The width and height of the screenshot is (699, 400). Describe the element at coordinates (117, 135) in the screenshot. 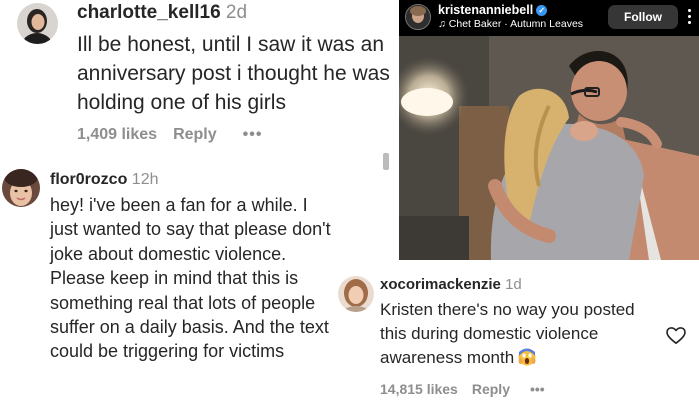

I see `likes-count: 1,409 likes` at that location.